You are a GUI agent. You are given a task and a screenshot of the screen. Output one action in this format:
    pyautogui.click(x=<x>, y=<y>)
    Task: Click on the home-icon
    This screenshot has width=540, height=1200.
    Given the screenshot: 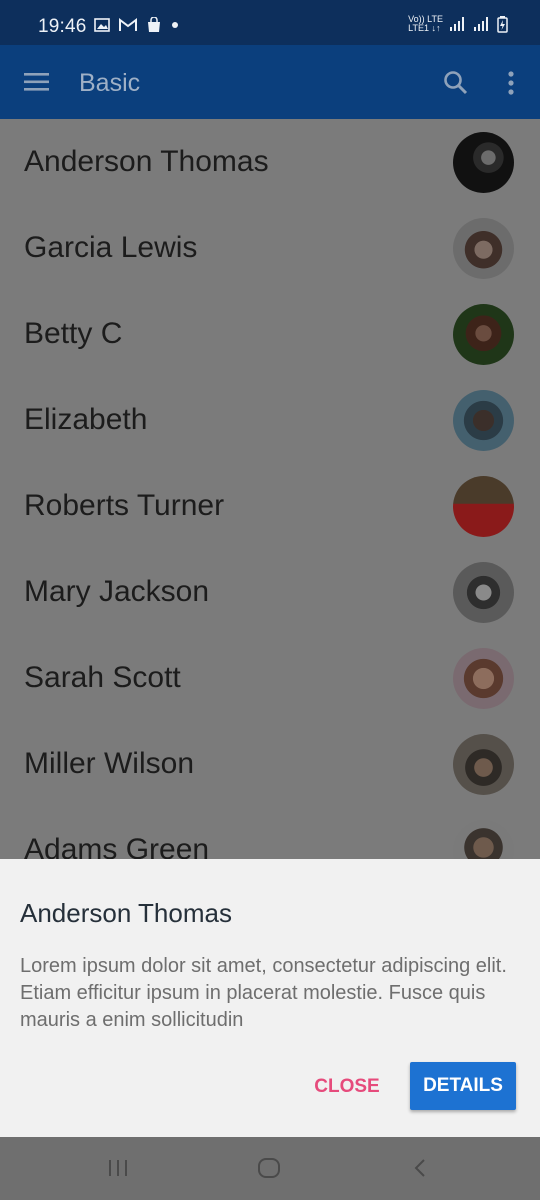 What is the action you would take?
    pyautogui.click(x=269, y=1168)
    